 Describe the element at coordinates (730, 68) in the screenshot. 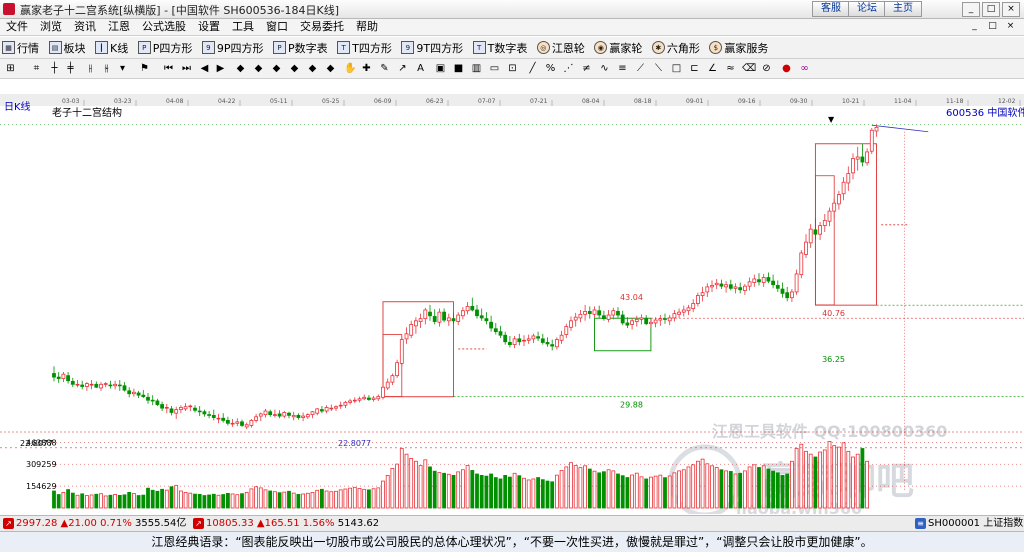

I see `wave-icon: ≈` at that location.